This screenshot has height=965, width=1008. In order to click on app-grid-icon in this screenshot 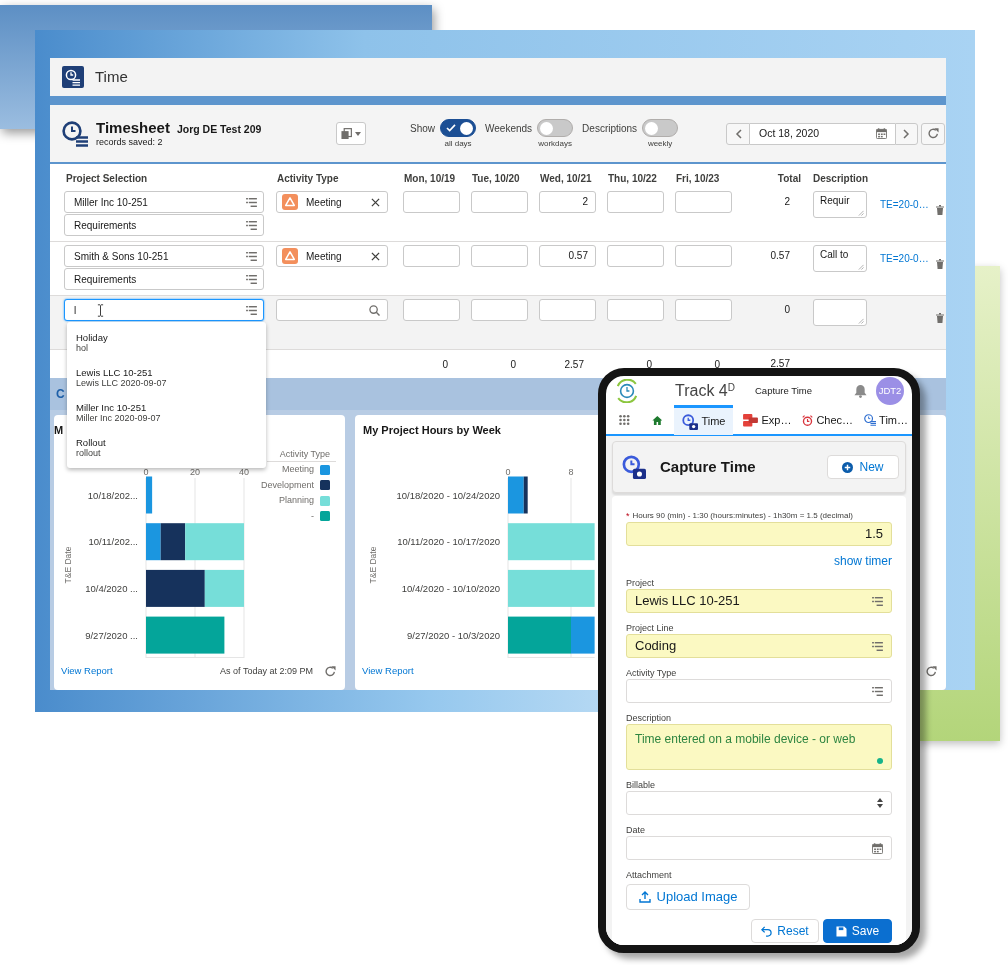, I will do `click(624, 420)`.